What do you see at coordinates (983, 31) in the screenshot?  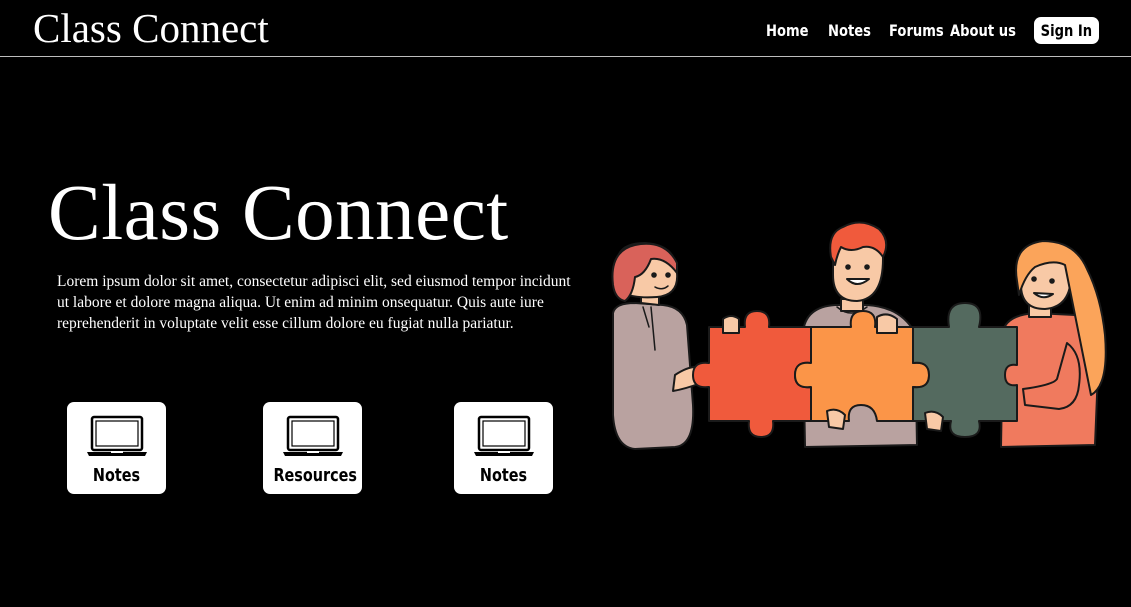 I see `nav-about-link: About us` at bounding box center [983, 31].